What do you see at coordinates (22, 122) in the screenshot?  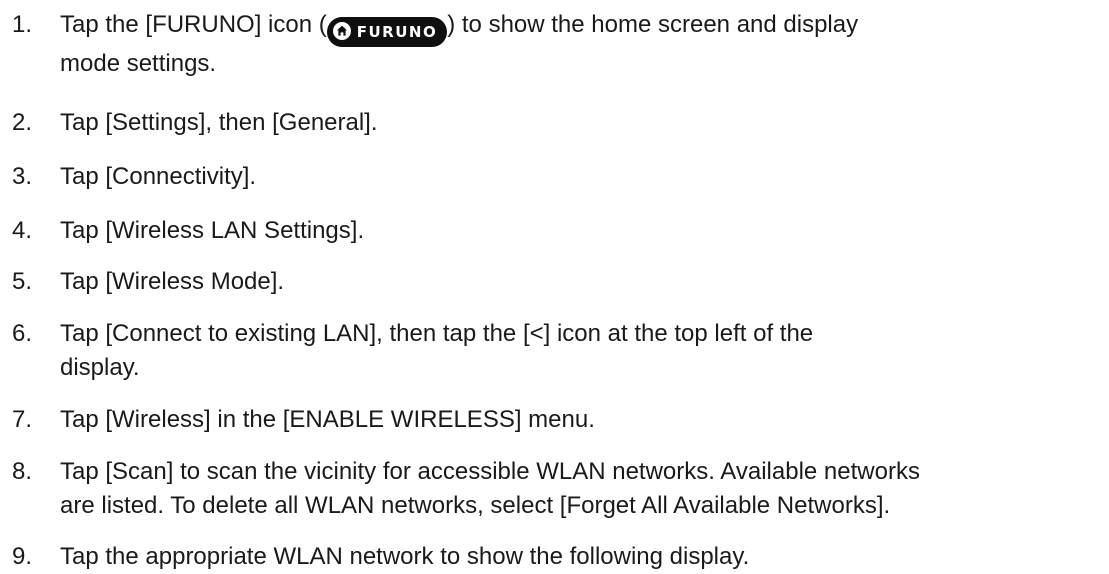 I see `step-number: 2.` at bounding box center [22, 122].